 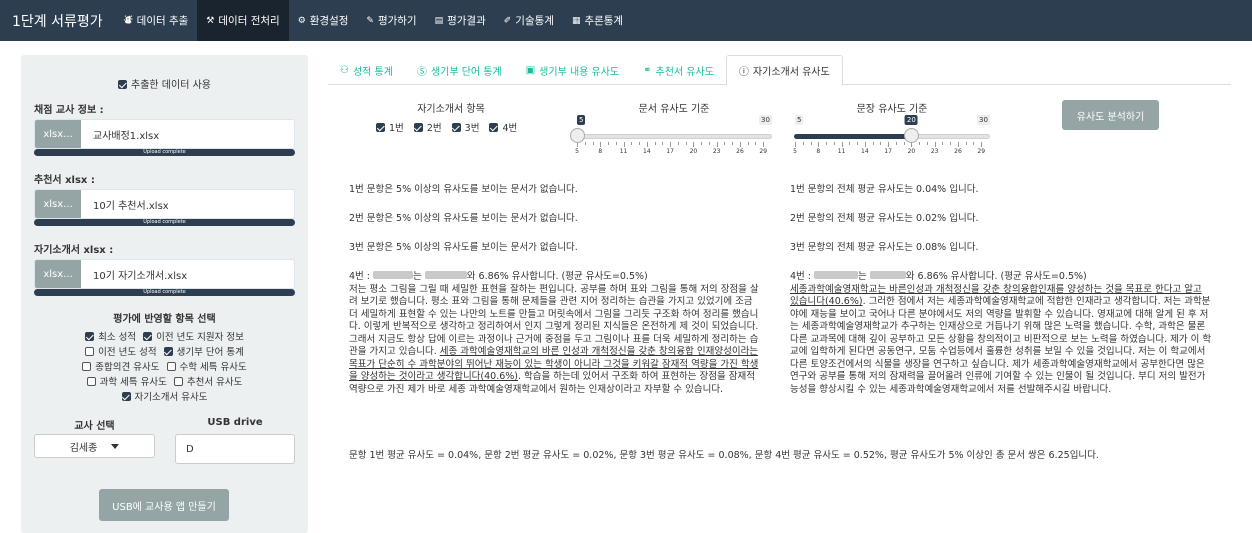 I want to click on result-q3-left: 3번 문항은 5% 이상의 유사도를 보이는 문서가 없습니다., so click(x=463, y=247).